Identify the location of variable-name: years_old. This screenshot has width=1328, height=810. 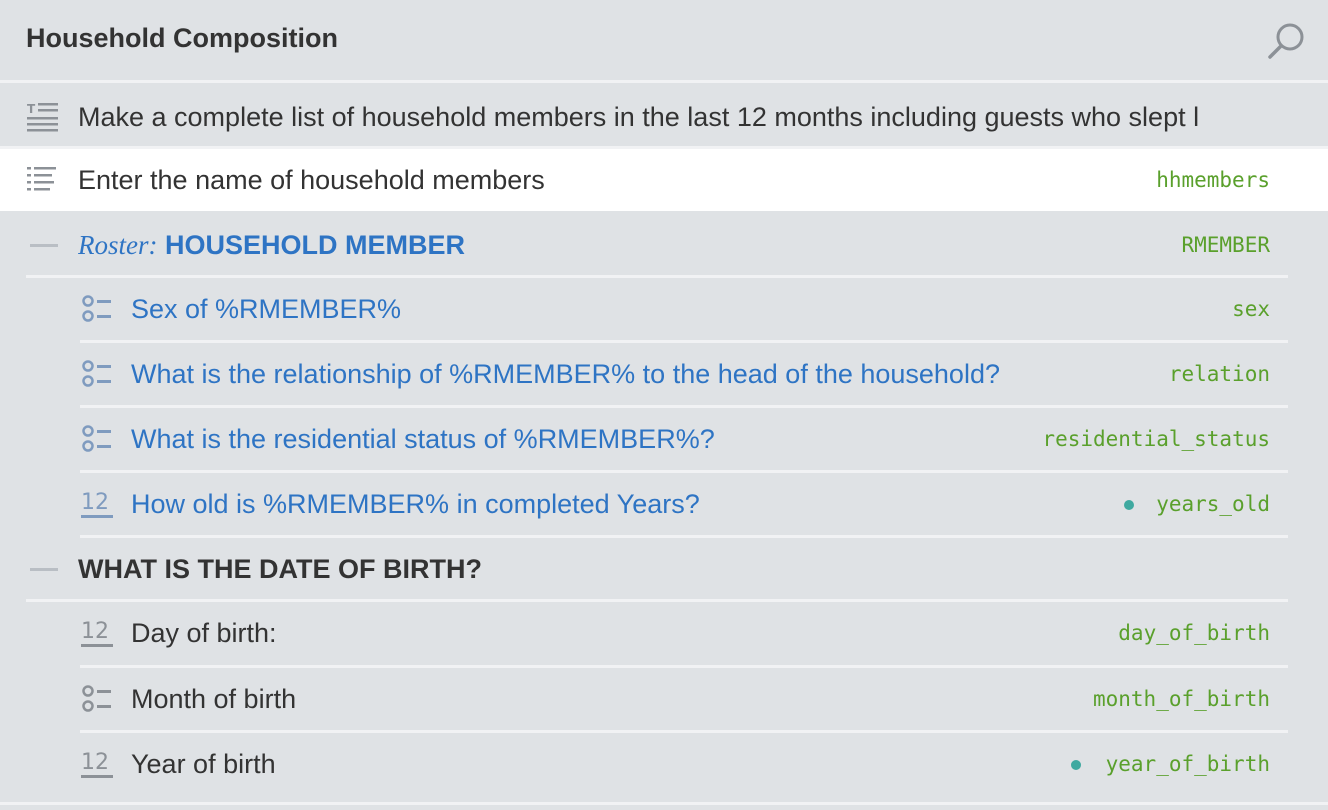
(1213, 504).